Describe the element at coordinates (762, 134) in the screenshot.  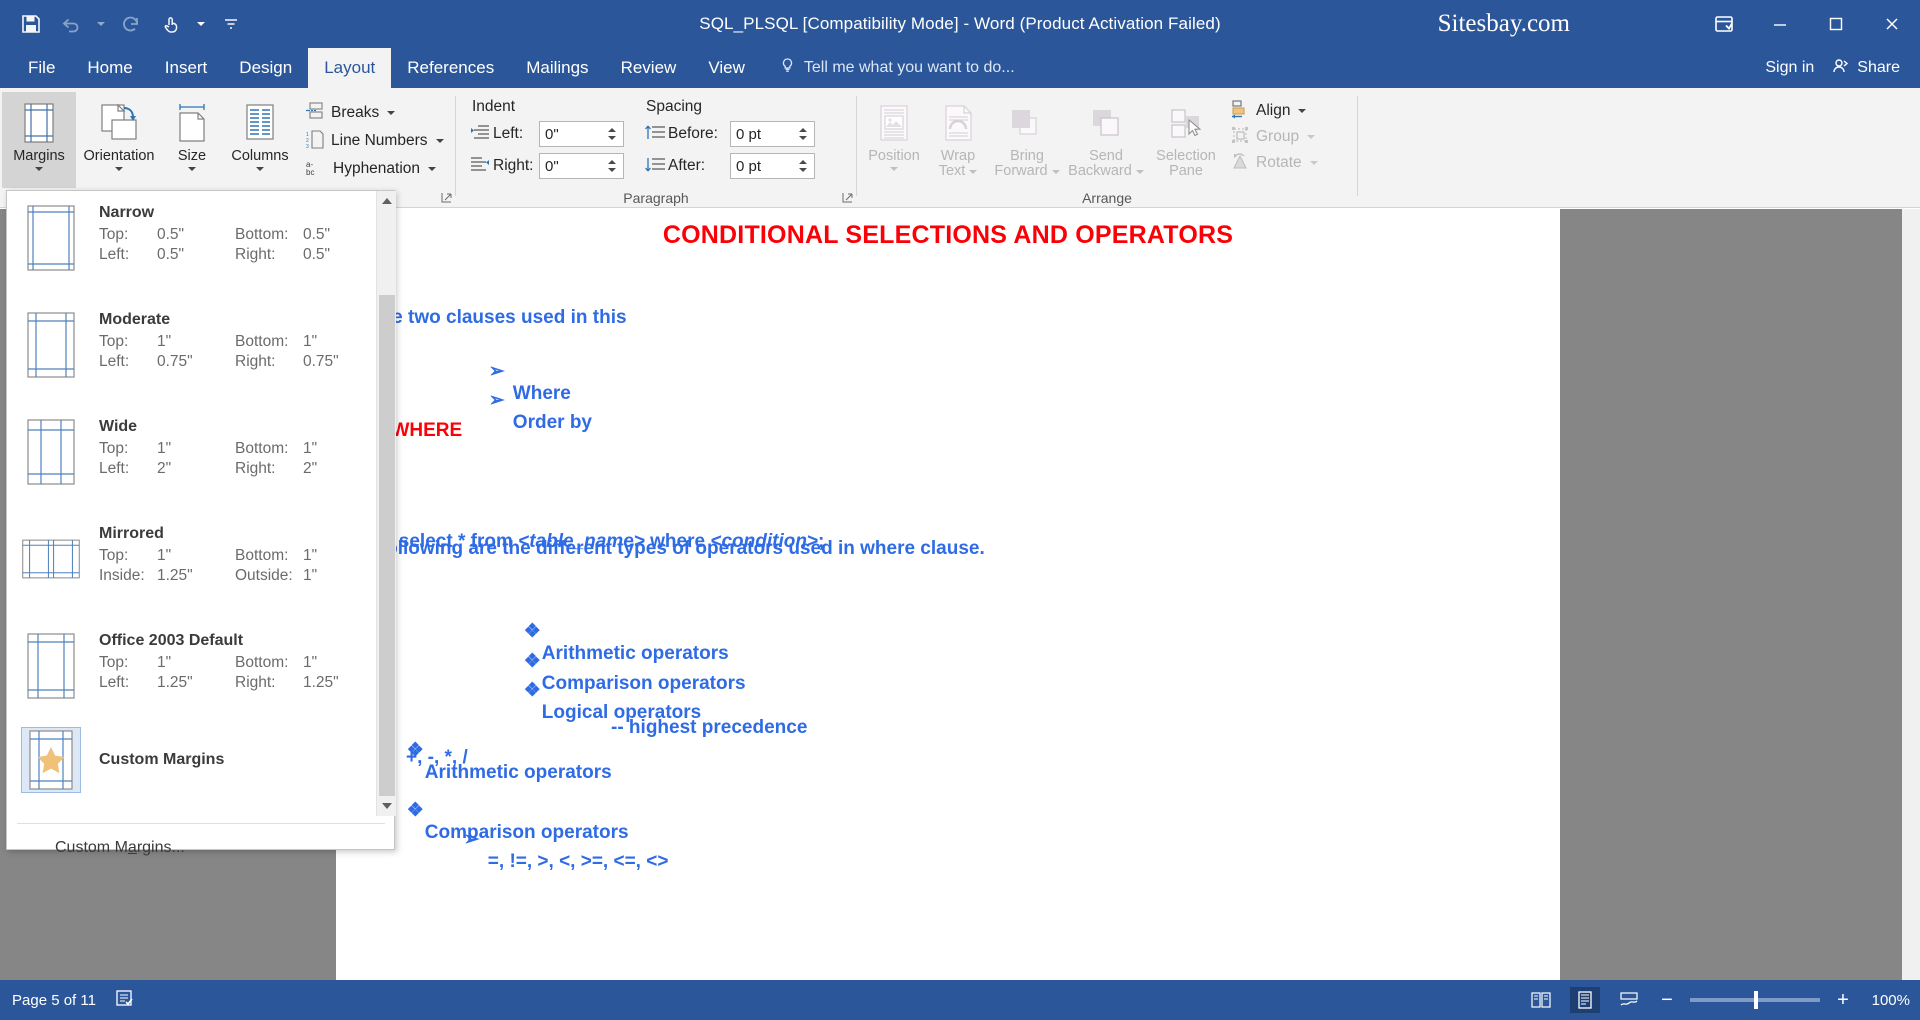
I see `spacing-before-input` at that location.